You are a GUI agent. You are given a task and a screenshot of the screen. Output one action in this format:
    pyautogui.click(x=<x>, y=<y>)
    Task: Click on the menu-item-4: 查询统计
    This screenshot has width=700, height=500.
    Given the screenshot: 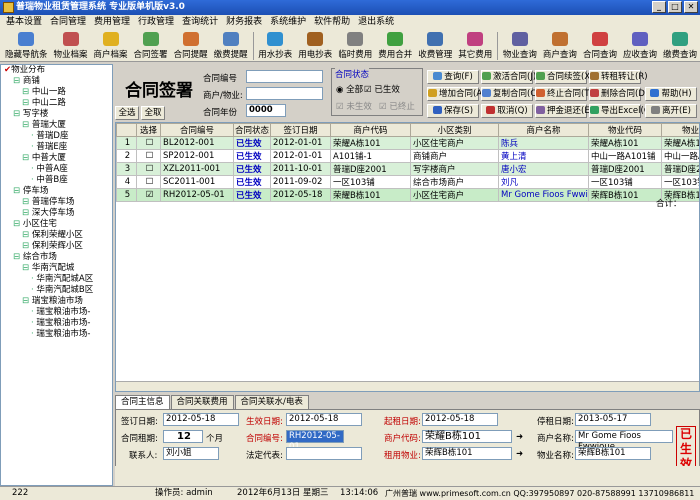 What is the action you would take?
    pyautogui.click(x=200, y=22)
    